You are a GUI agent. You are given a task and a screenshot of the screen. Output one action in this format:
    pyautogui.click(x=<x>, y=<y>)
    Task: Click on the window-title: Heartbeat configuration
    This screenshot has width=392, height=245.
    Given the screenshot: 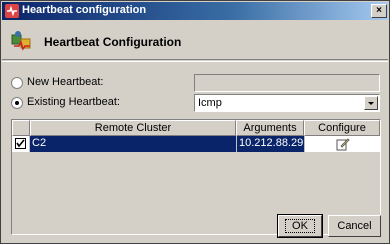 What is the action you would take?
    pyautogui.click(x=84, y=10)
    